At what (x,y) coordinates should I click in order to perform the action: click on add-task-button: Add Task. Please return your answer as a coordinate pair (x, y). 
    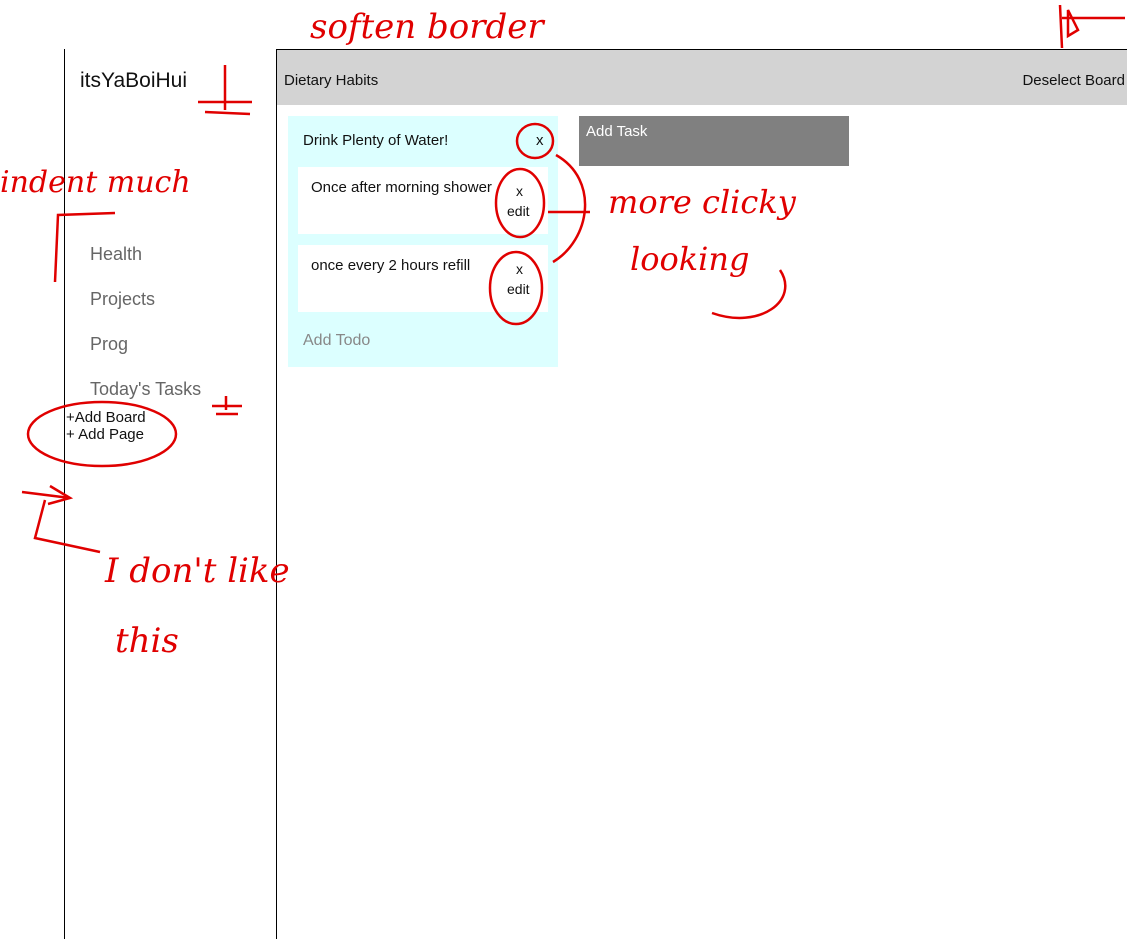
    Looking at the image, I should click on (714, 141).